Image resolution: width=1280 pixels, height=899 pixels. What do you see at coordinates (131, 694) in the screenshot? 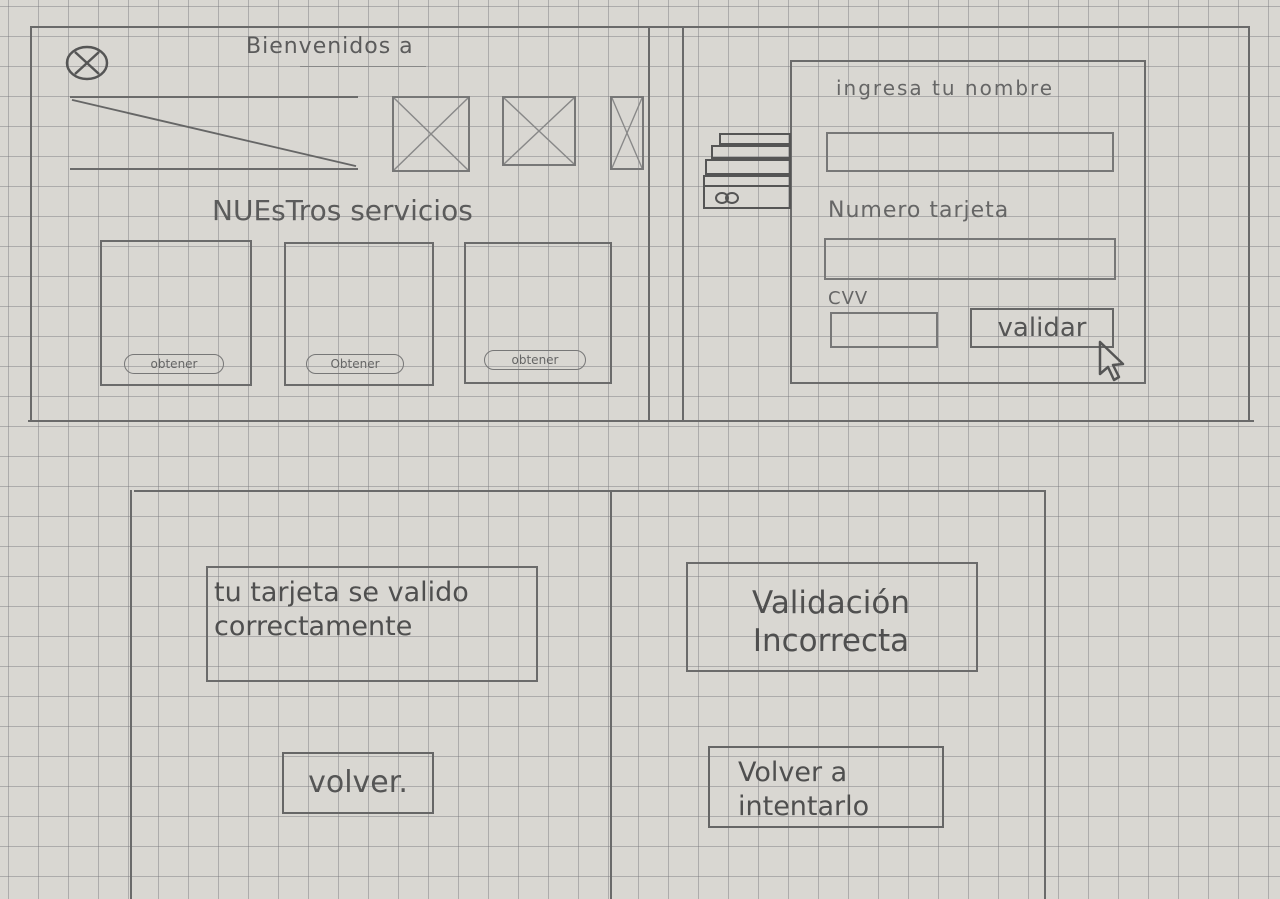
I see `bottom-frame-left-edge` at bounding box center [131, 694].